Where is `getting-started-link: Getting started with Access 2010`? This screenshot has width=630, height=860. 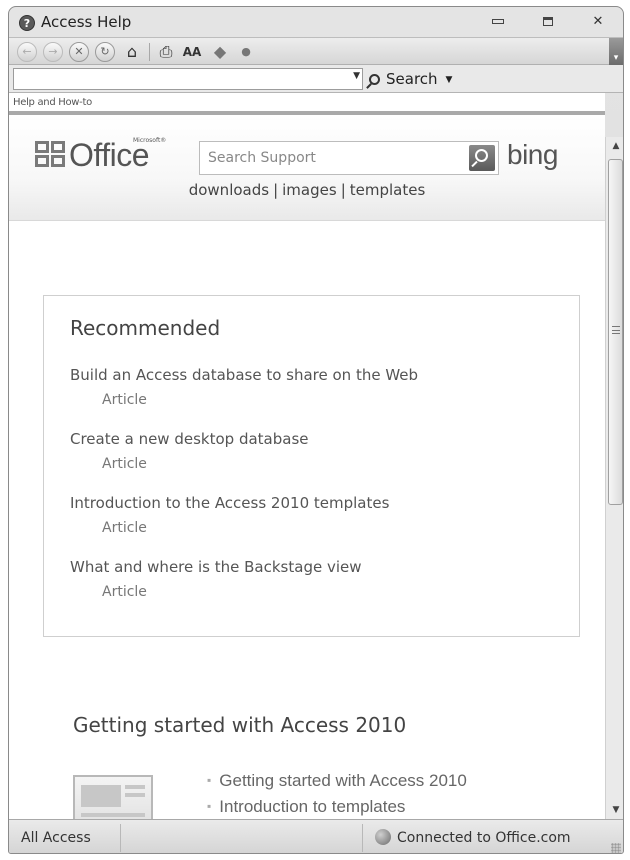
getting-started-link: Getting started with Access 2010 is located at coordinates (343, 780).